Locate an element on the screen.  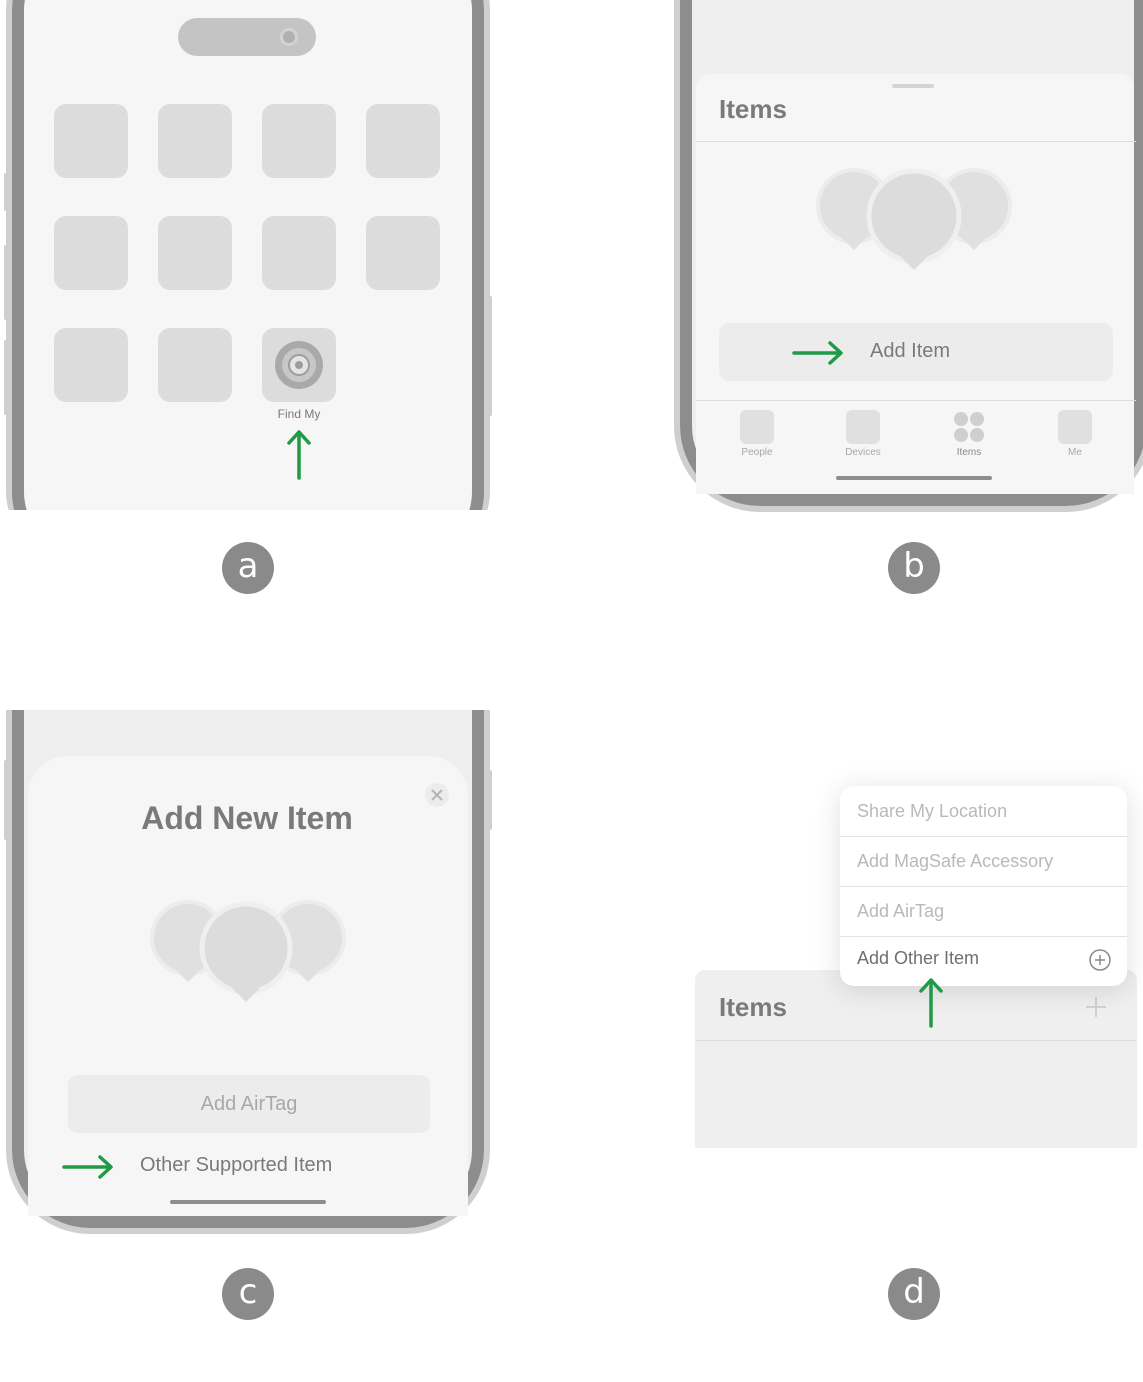
tab-items-icon is located at coordinates (969, 427).